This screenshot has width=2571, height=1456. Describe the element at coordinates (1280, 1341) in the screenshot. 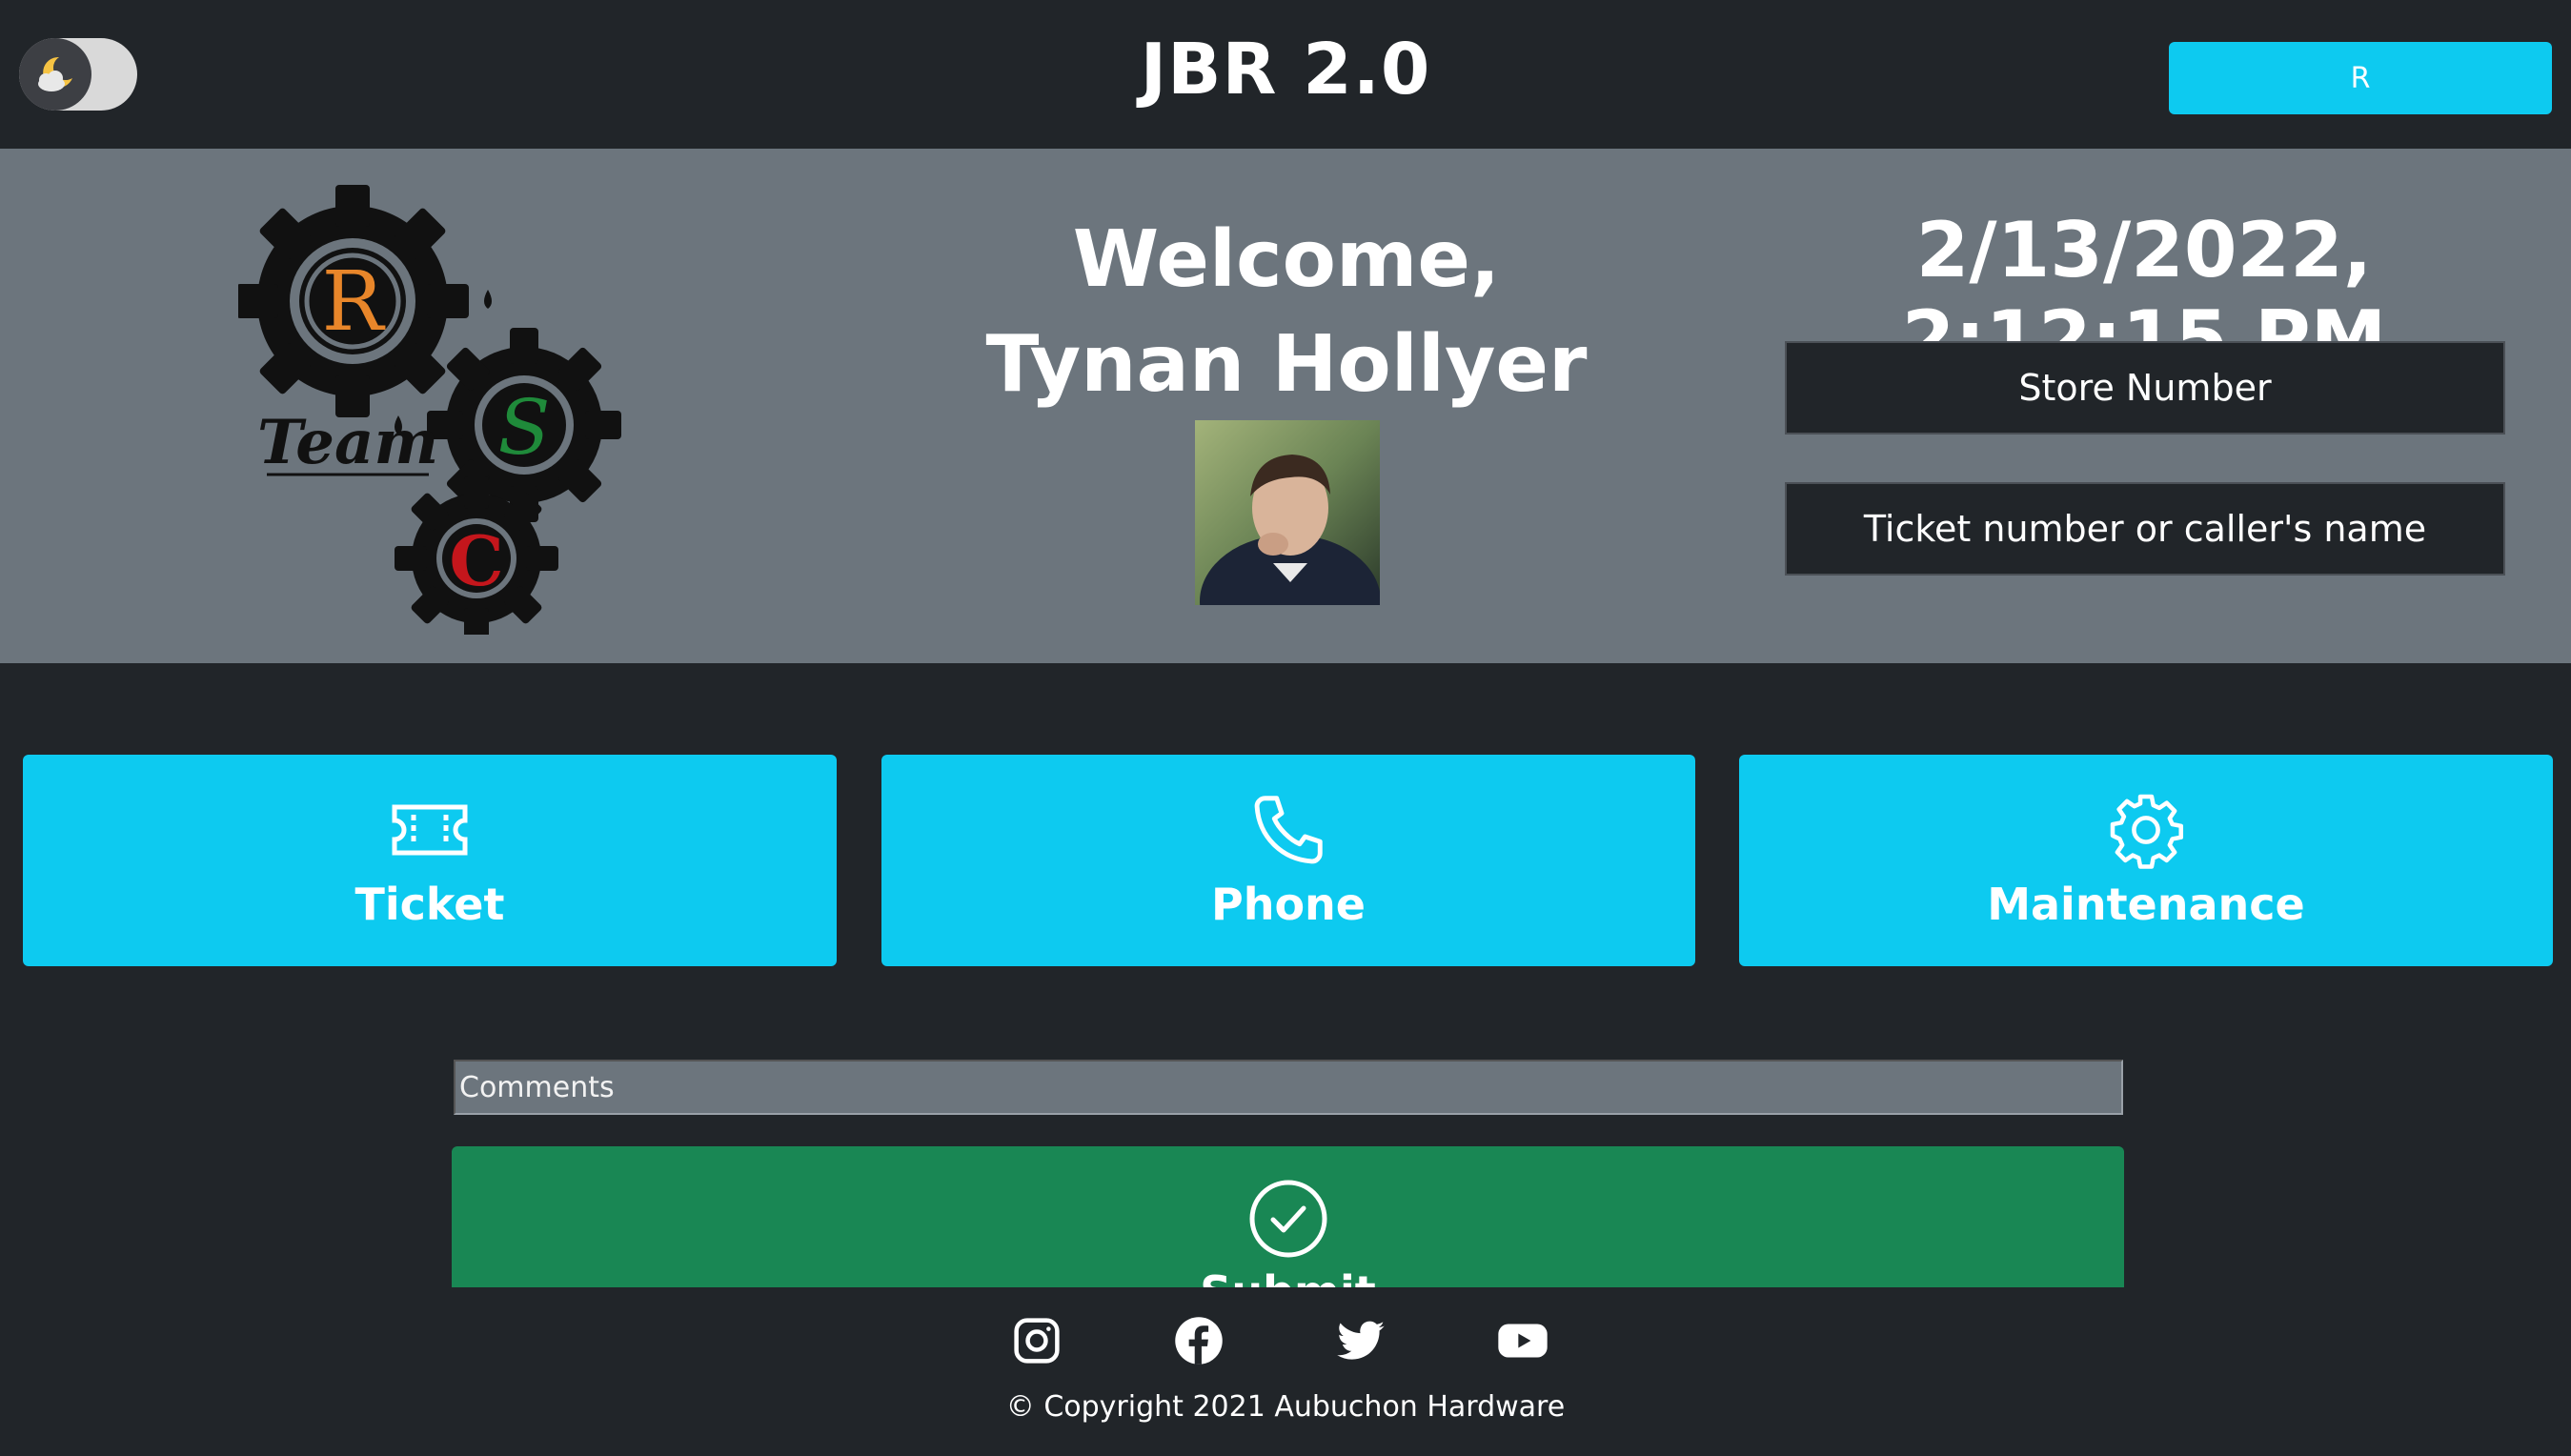

I see `social-links` at that location.